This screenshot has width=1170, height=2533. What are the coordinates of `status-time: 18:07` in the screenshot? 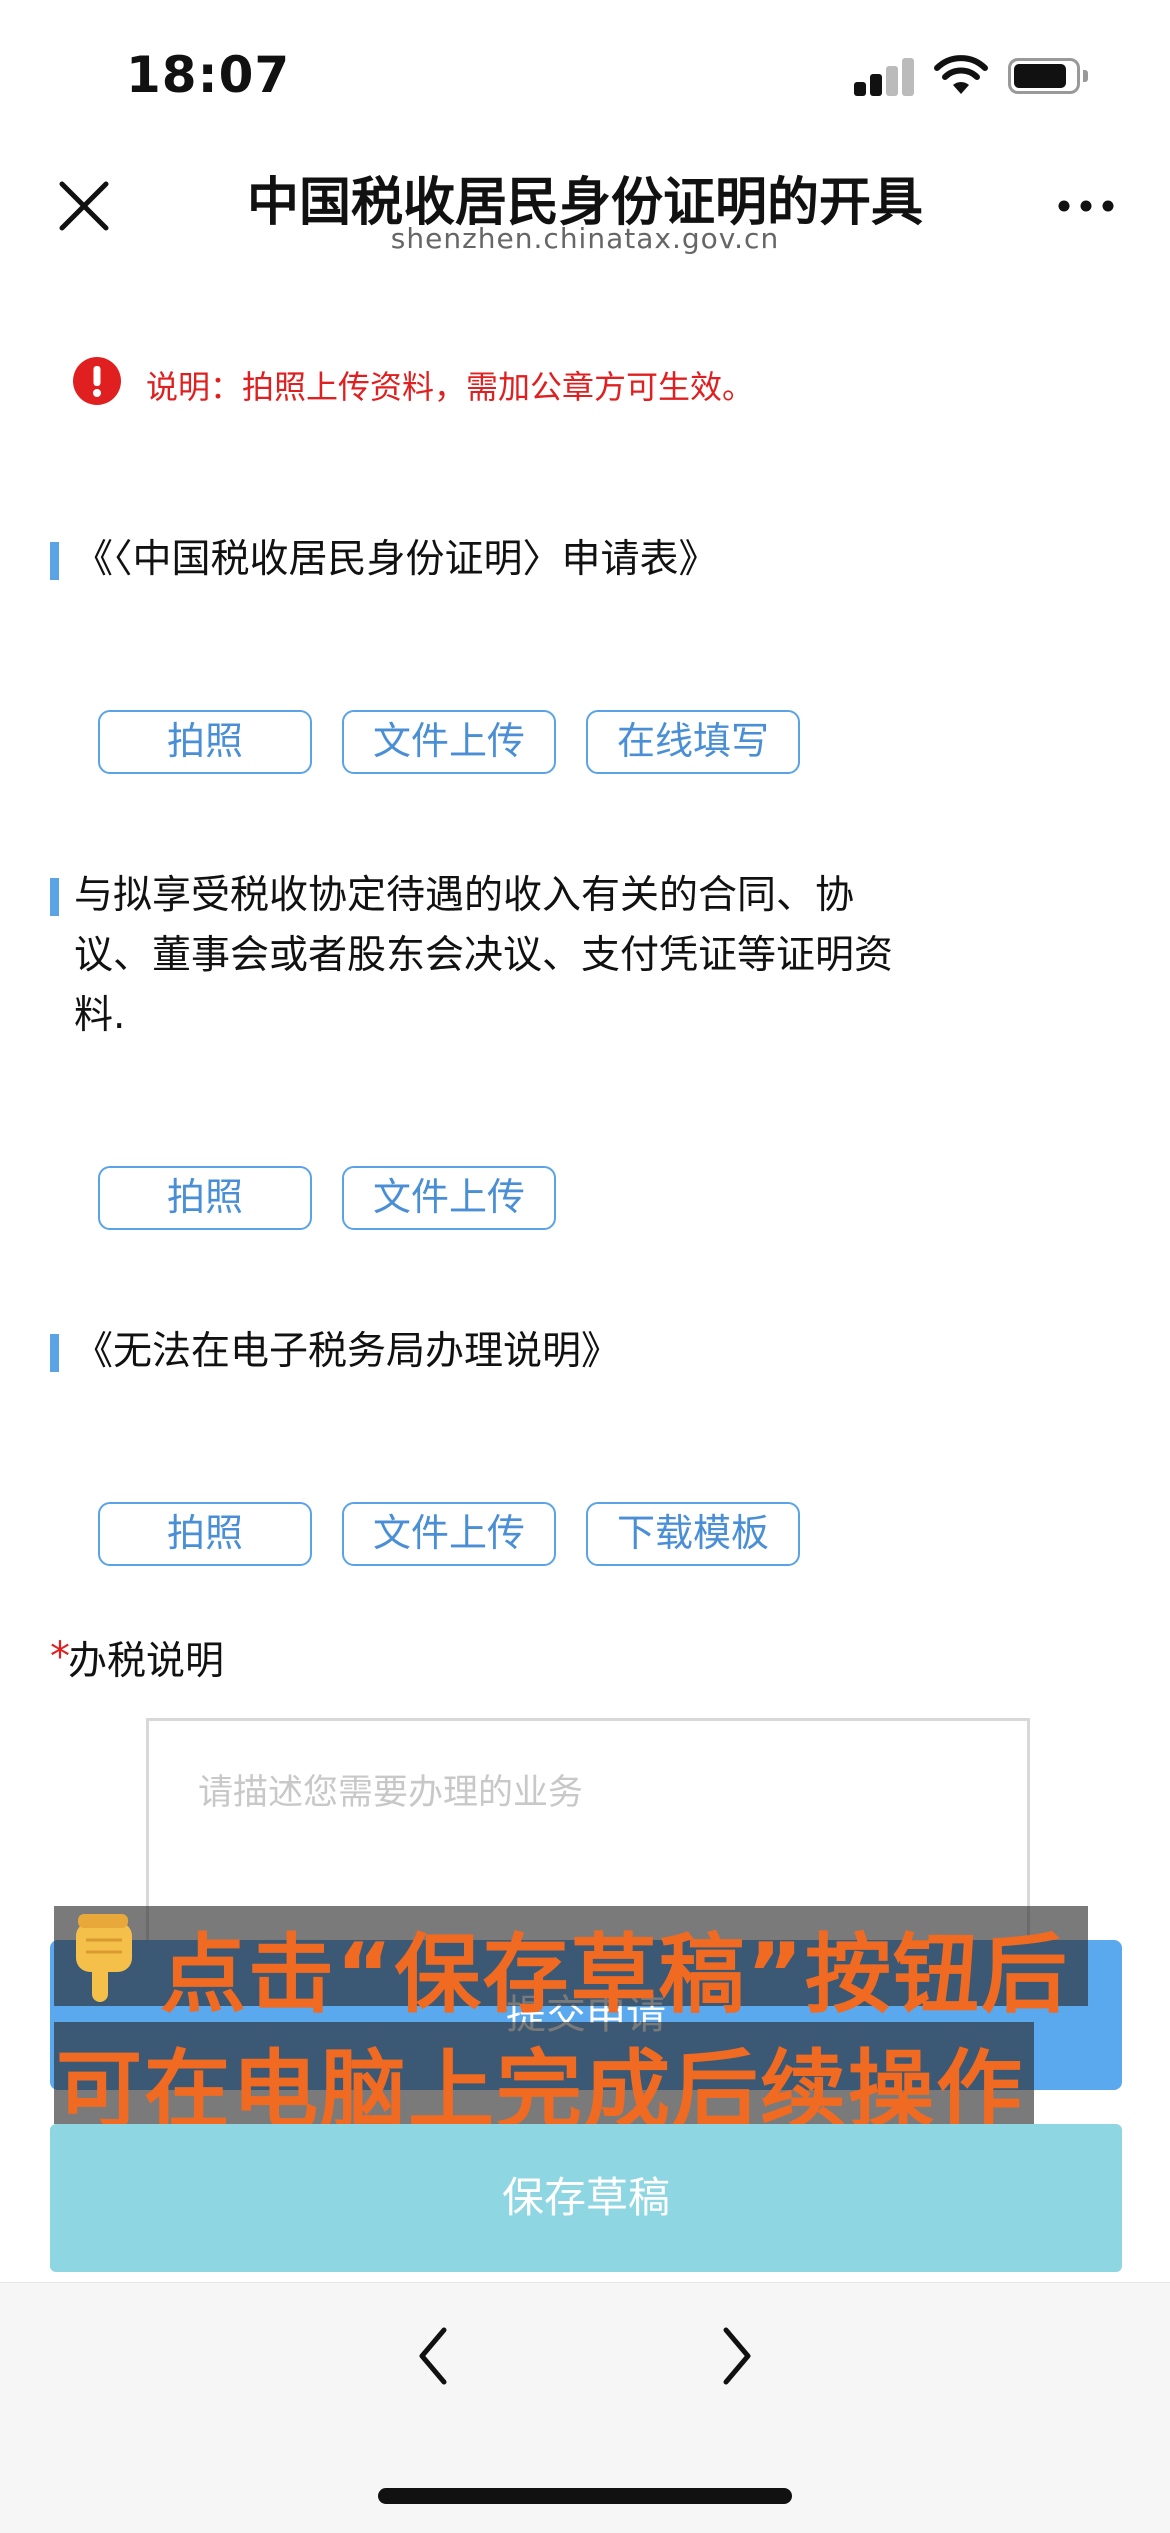 It's located at (208, 75).